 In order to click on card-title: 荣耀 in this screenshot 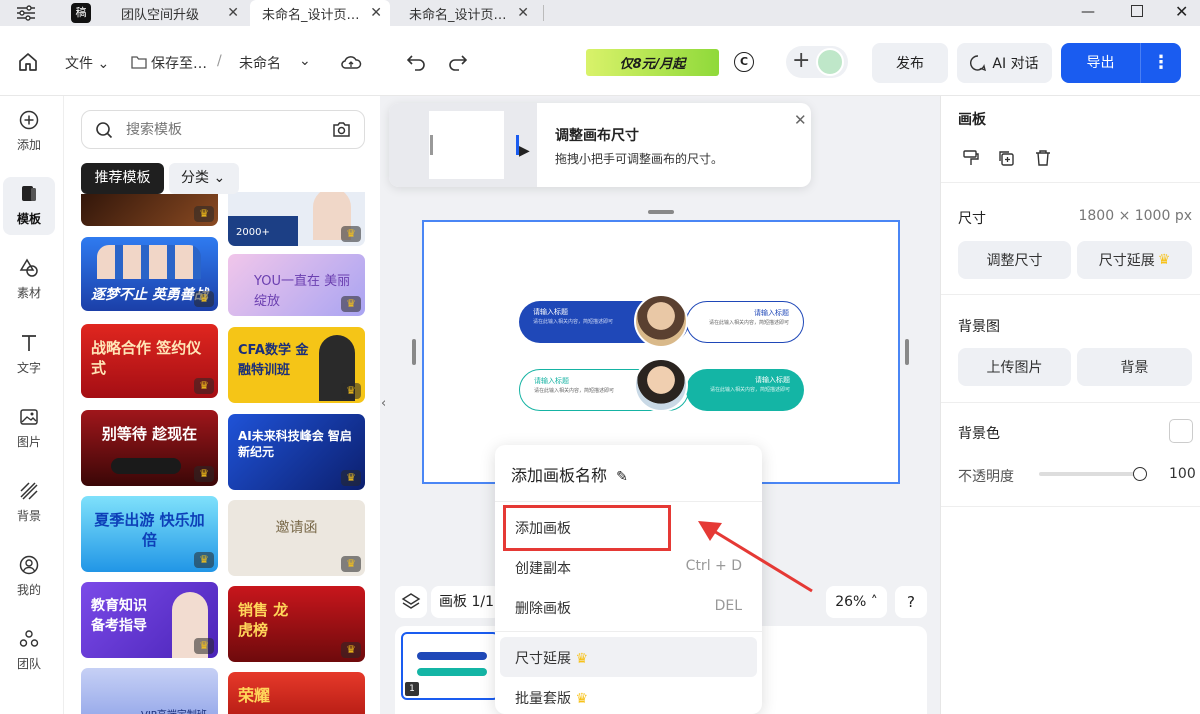, I will do `click(254, 695)`.